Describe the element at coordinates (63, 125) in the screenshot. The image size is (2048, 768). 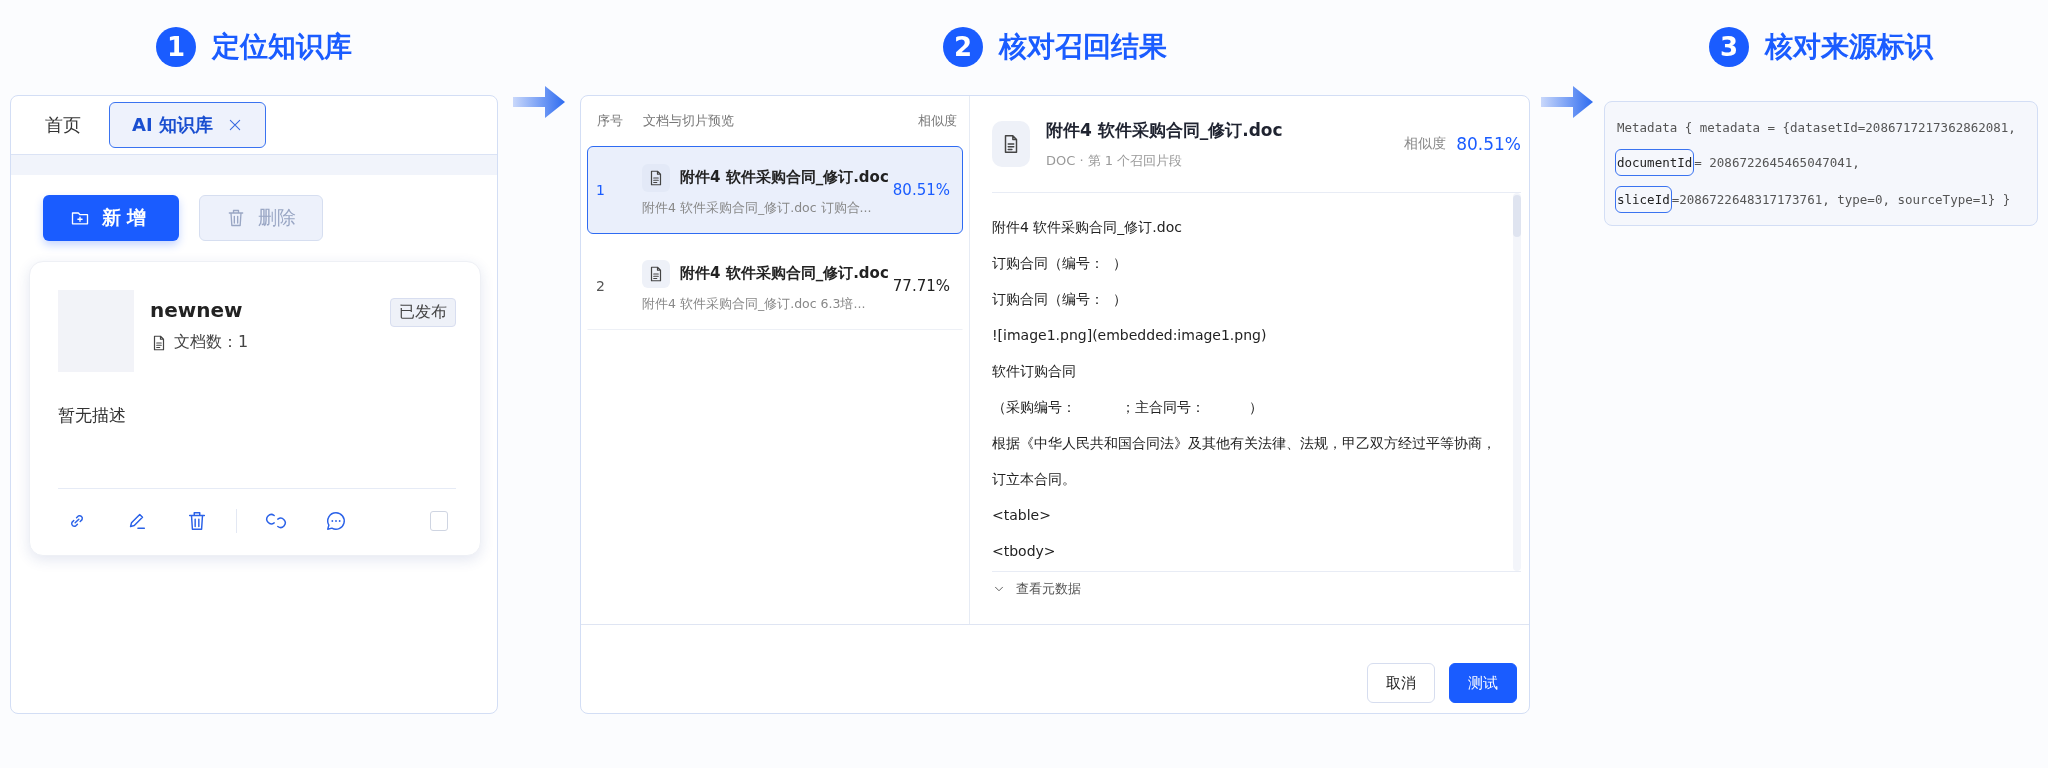
I see `tab: 首页` at that location.